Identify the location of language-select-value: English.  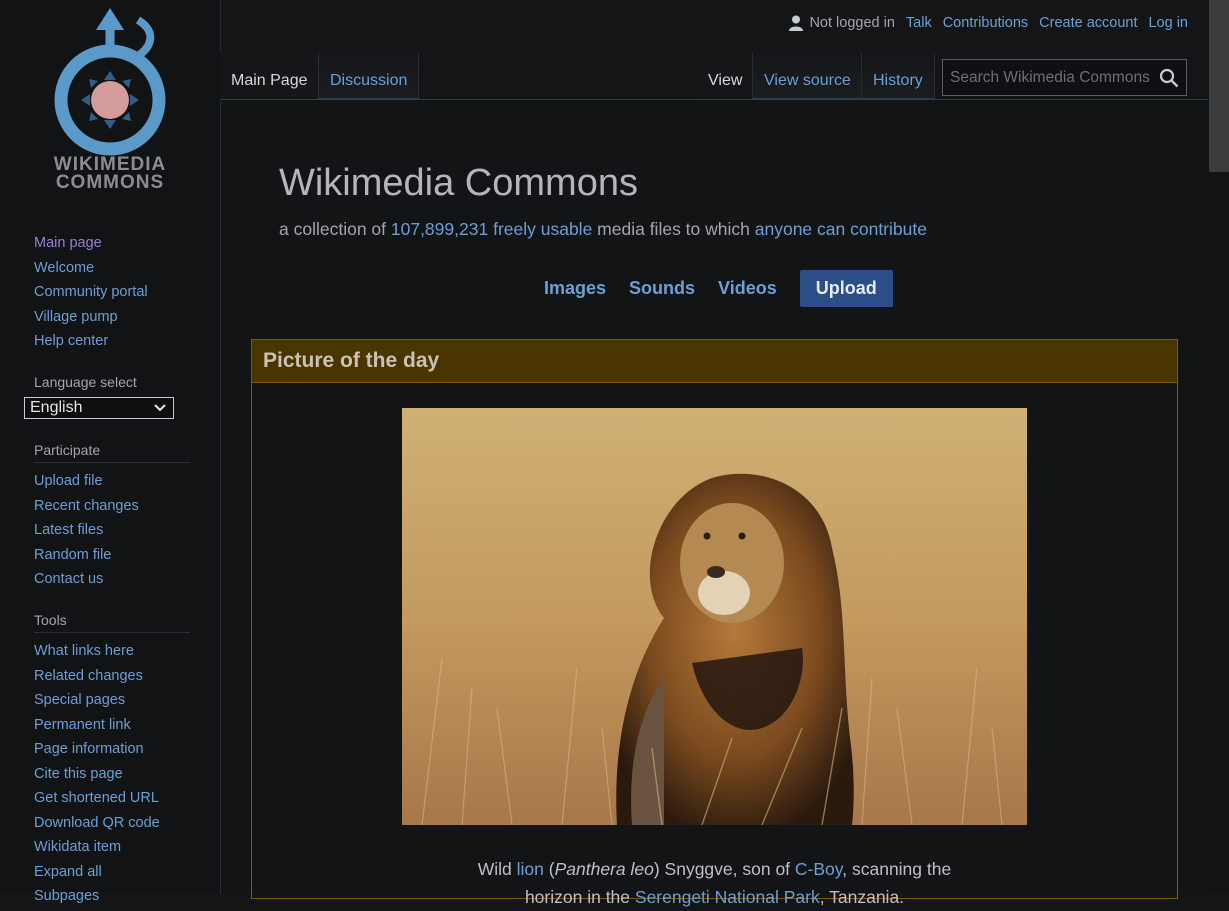
(56, 407).